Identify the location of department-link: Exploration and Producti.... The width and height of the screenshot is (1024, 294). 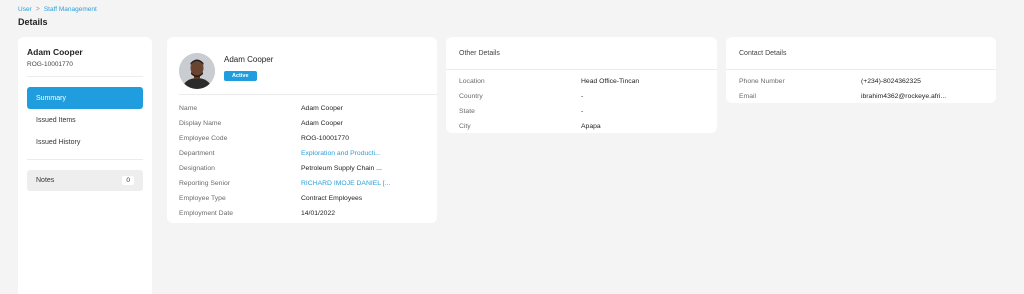
(341, 153).